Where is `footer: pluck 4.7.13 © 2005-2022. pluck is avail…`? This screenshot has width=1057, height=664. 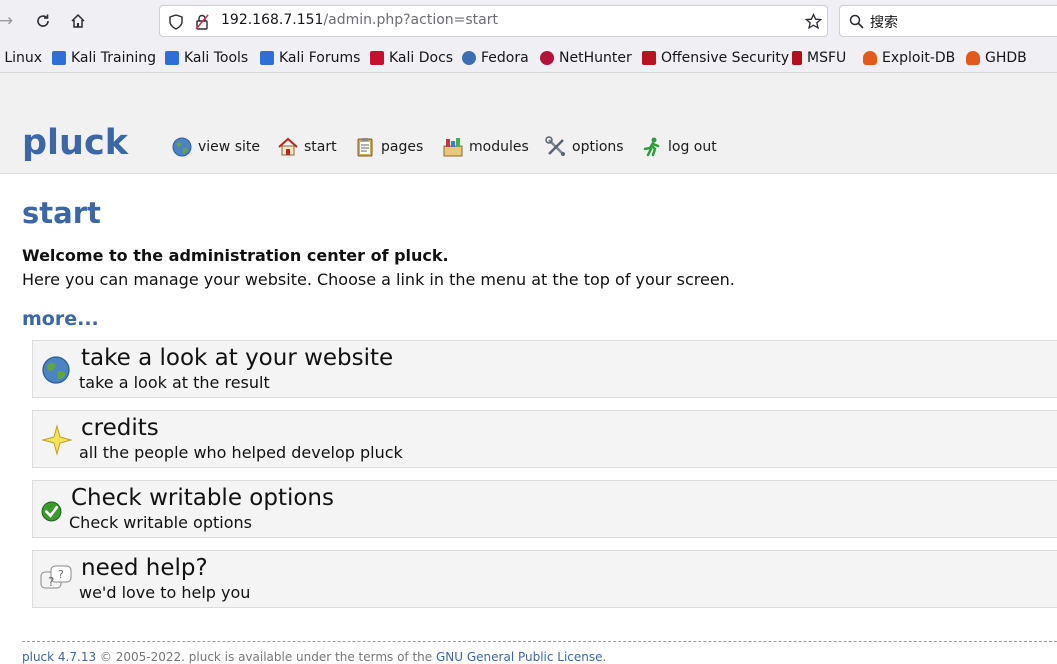 footer: pluck 4.7.13 © 2005-2022. pluck is avail… is located at coordinates (314, 657).